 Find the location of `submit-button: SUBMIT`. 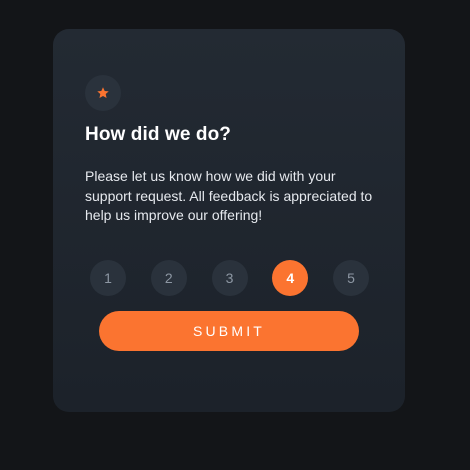

submit-button: SUBMIT is located at coordinates (229, 331).